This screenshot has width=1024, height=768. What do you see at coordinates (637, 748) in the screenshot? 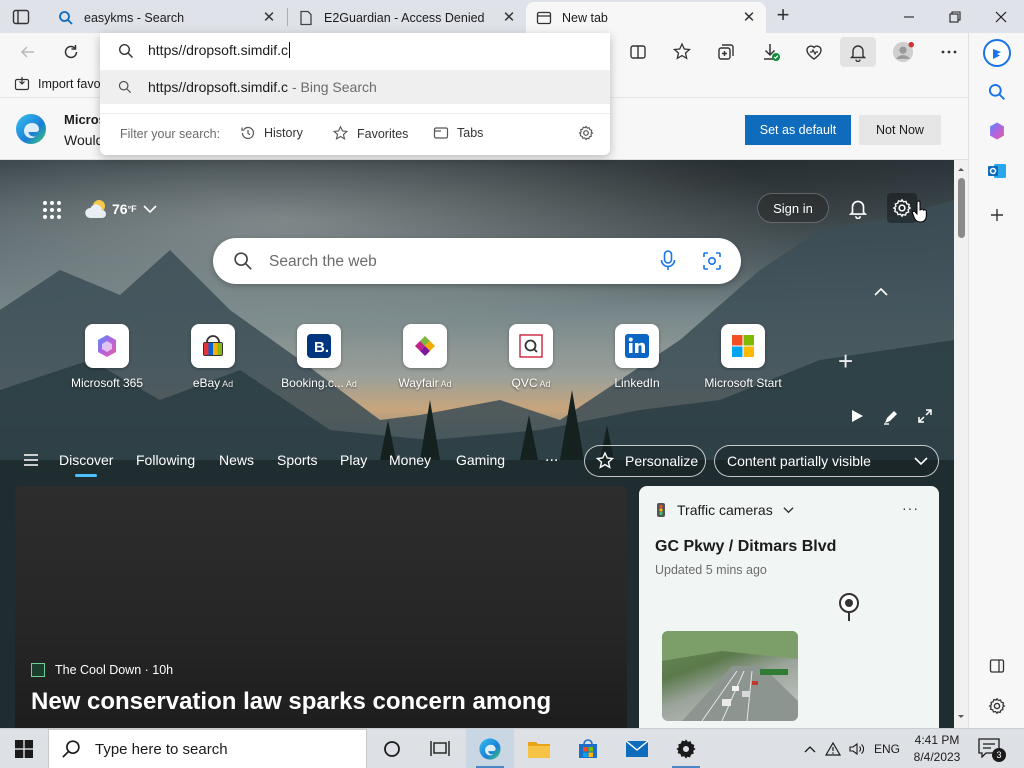
I see `mail-icon` at bounding box center [637, 748].